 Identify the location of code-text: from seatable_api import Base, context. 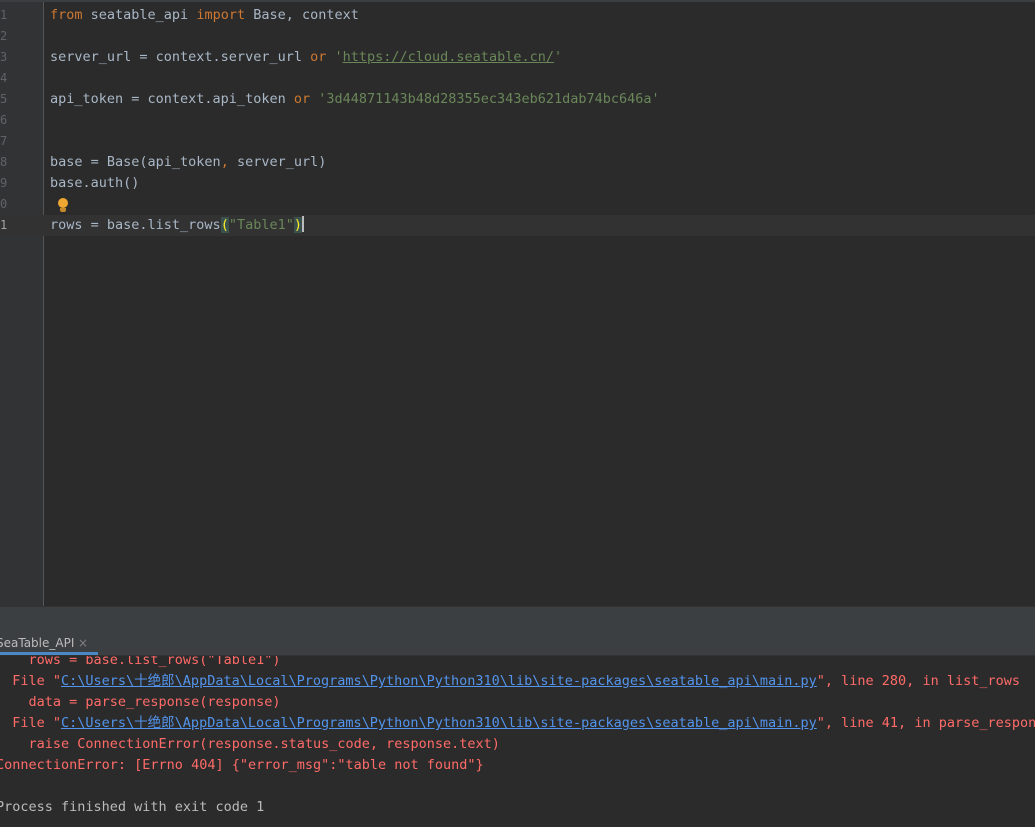
(204, 15).